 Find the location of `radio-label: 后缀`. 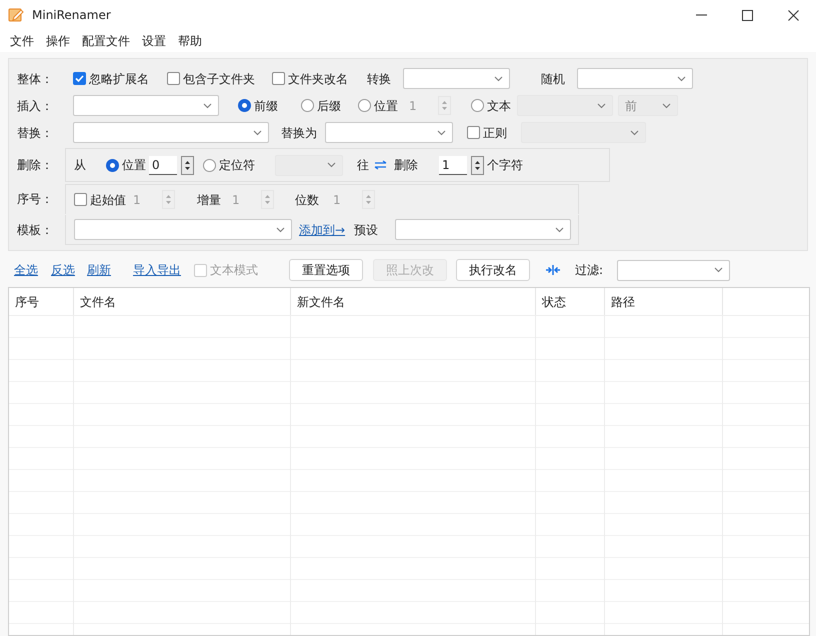

radio-label: 后缀 is located at coordinates (329, 106).